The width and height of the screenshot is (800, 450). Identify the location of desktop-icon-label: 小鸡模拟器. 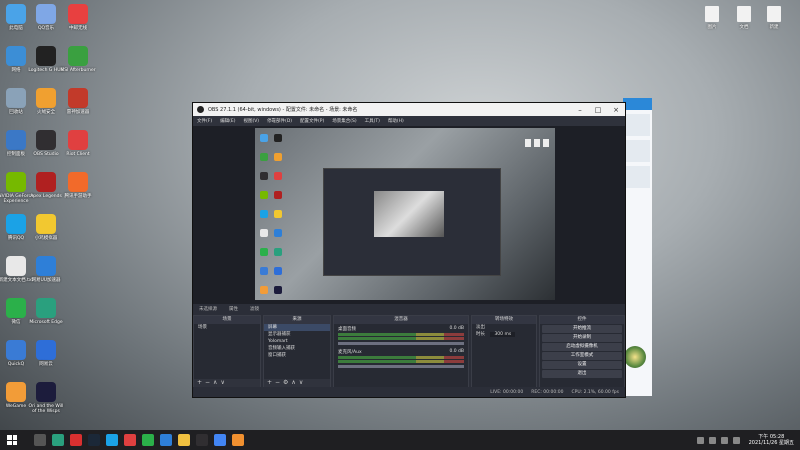
(46, 238).